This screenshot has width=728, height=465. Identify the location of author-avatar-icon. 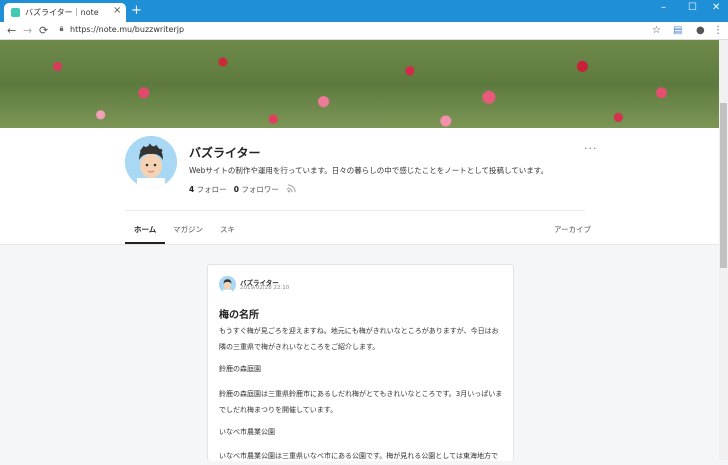
(227, 284).